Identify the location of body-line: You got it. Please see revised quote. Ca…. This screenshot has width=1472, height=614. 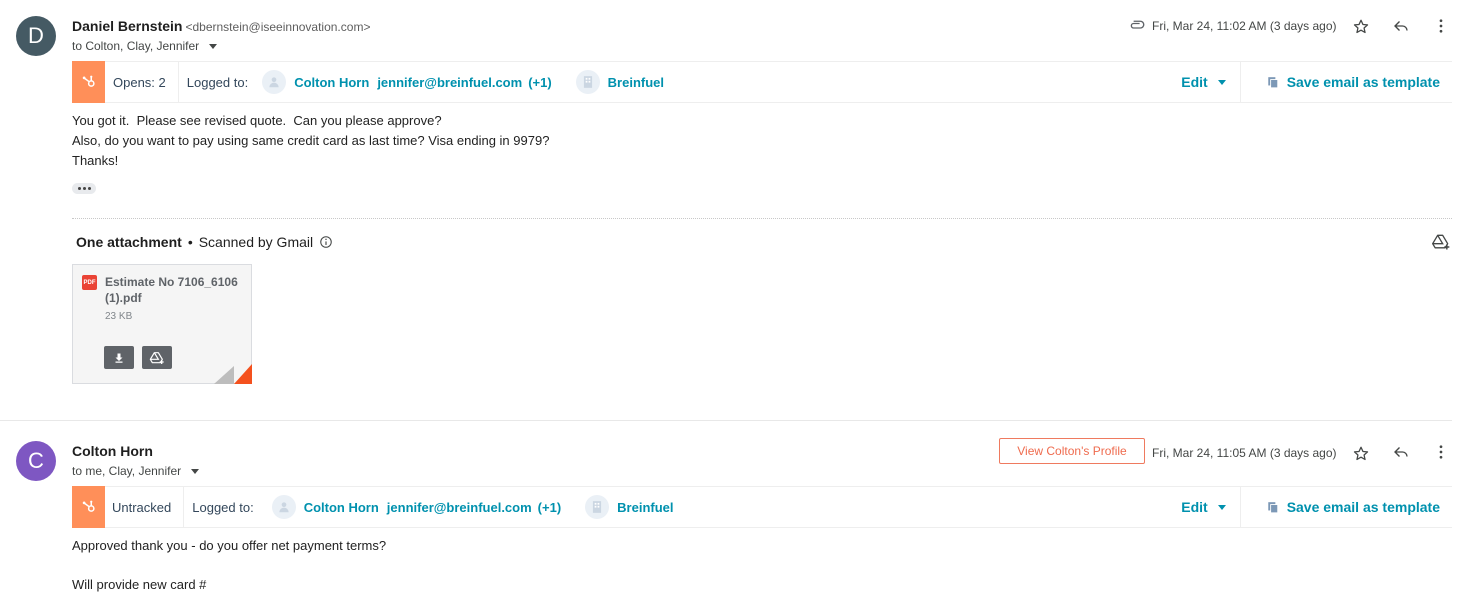
(257, 120).